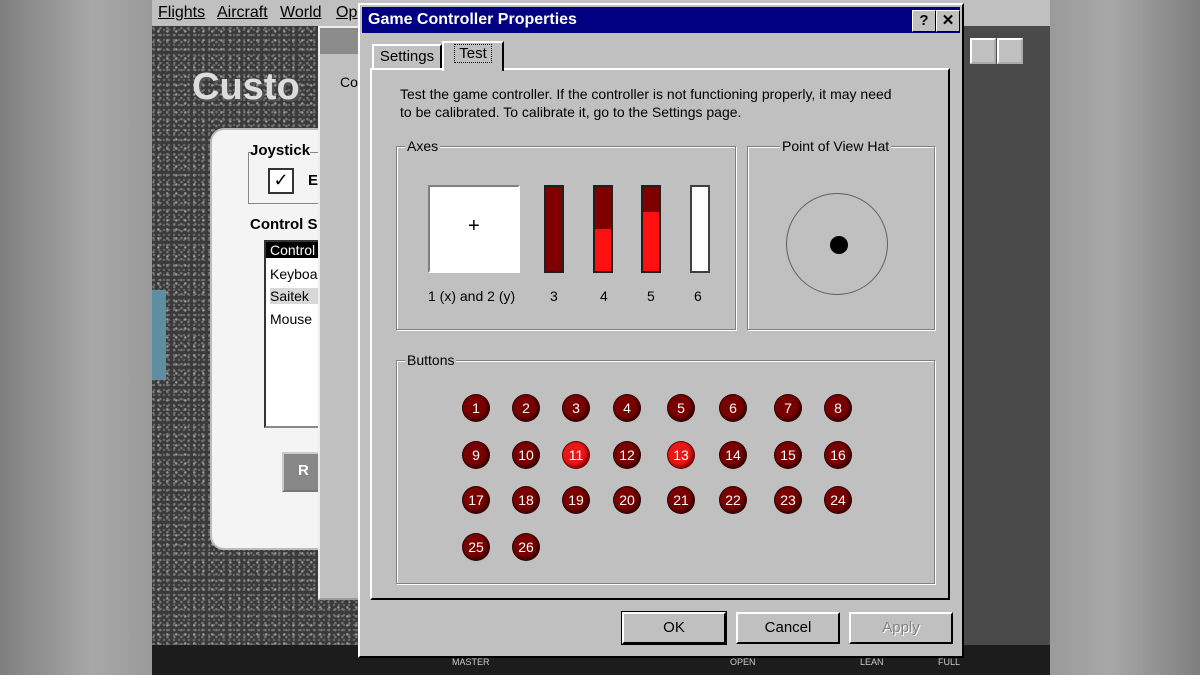 The width and height of the screenshot is (1200, 675). I want to click on pov-label: Point of View Hat, so click(836, 146).